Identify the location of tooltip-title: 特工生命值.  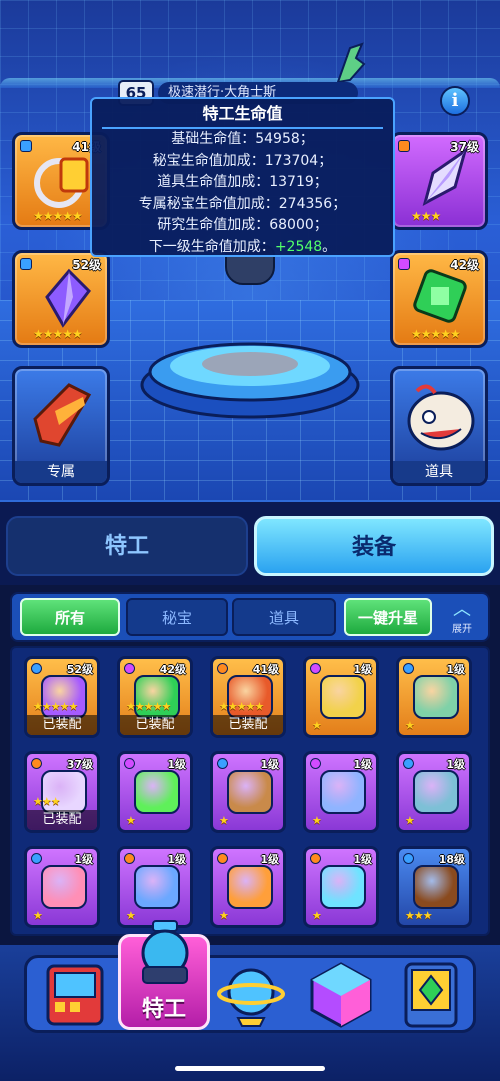
(242, 114).